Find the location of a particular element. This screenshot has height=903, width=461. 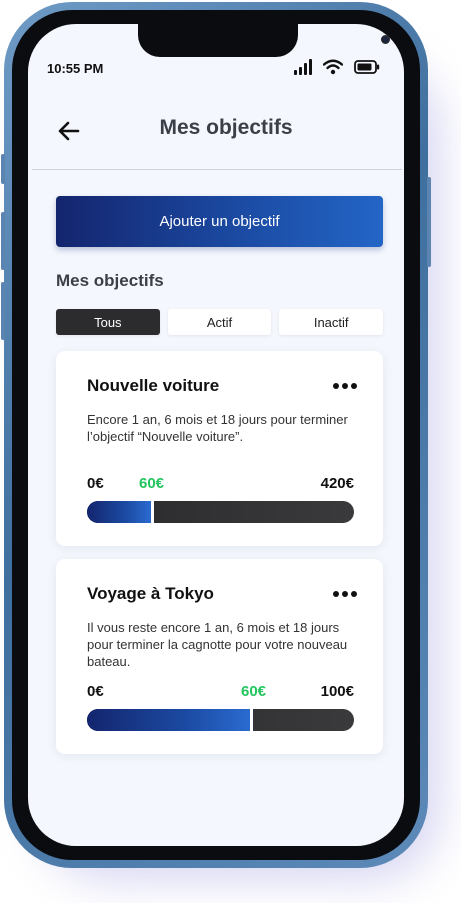

wifi-icon is located at coordinates (333, 67).